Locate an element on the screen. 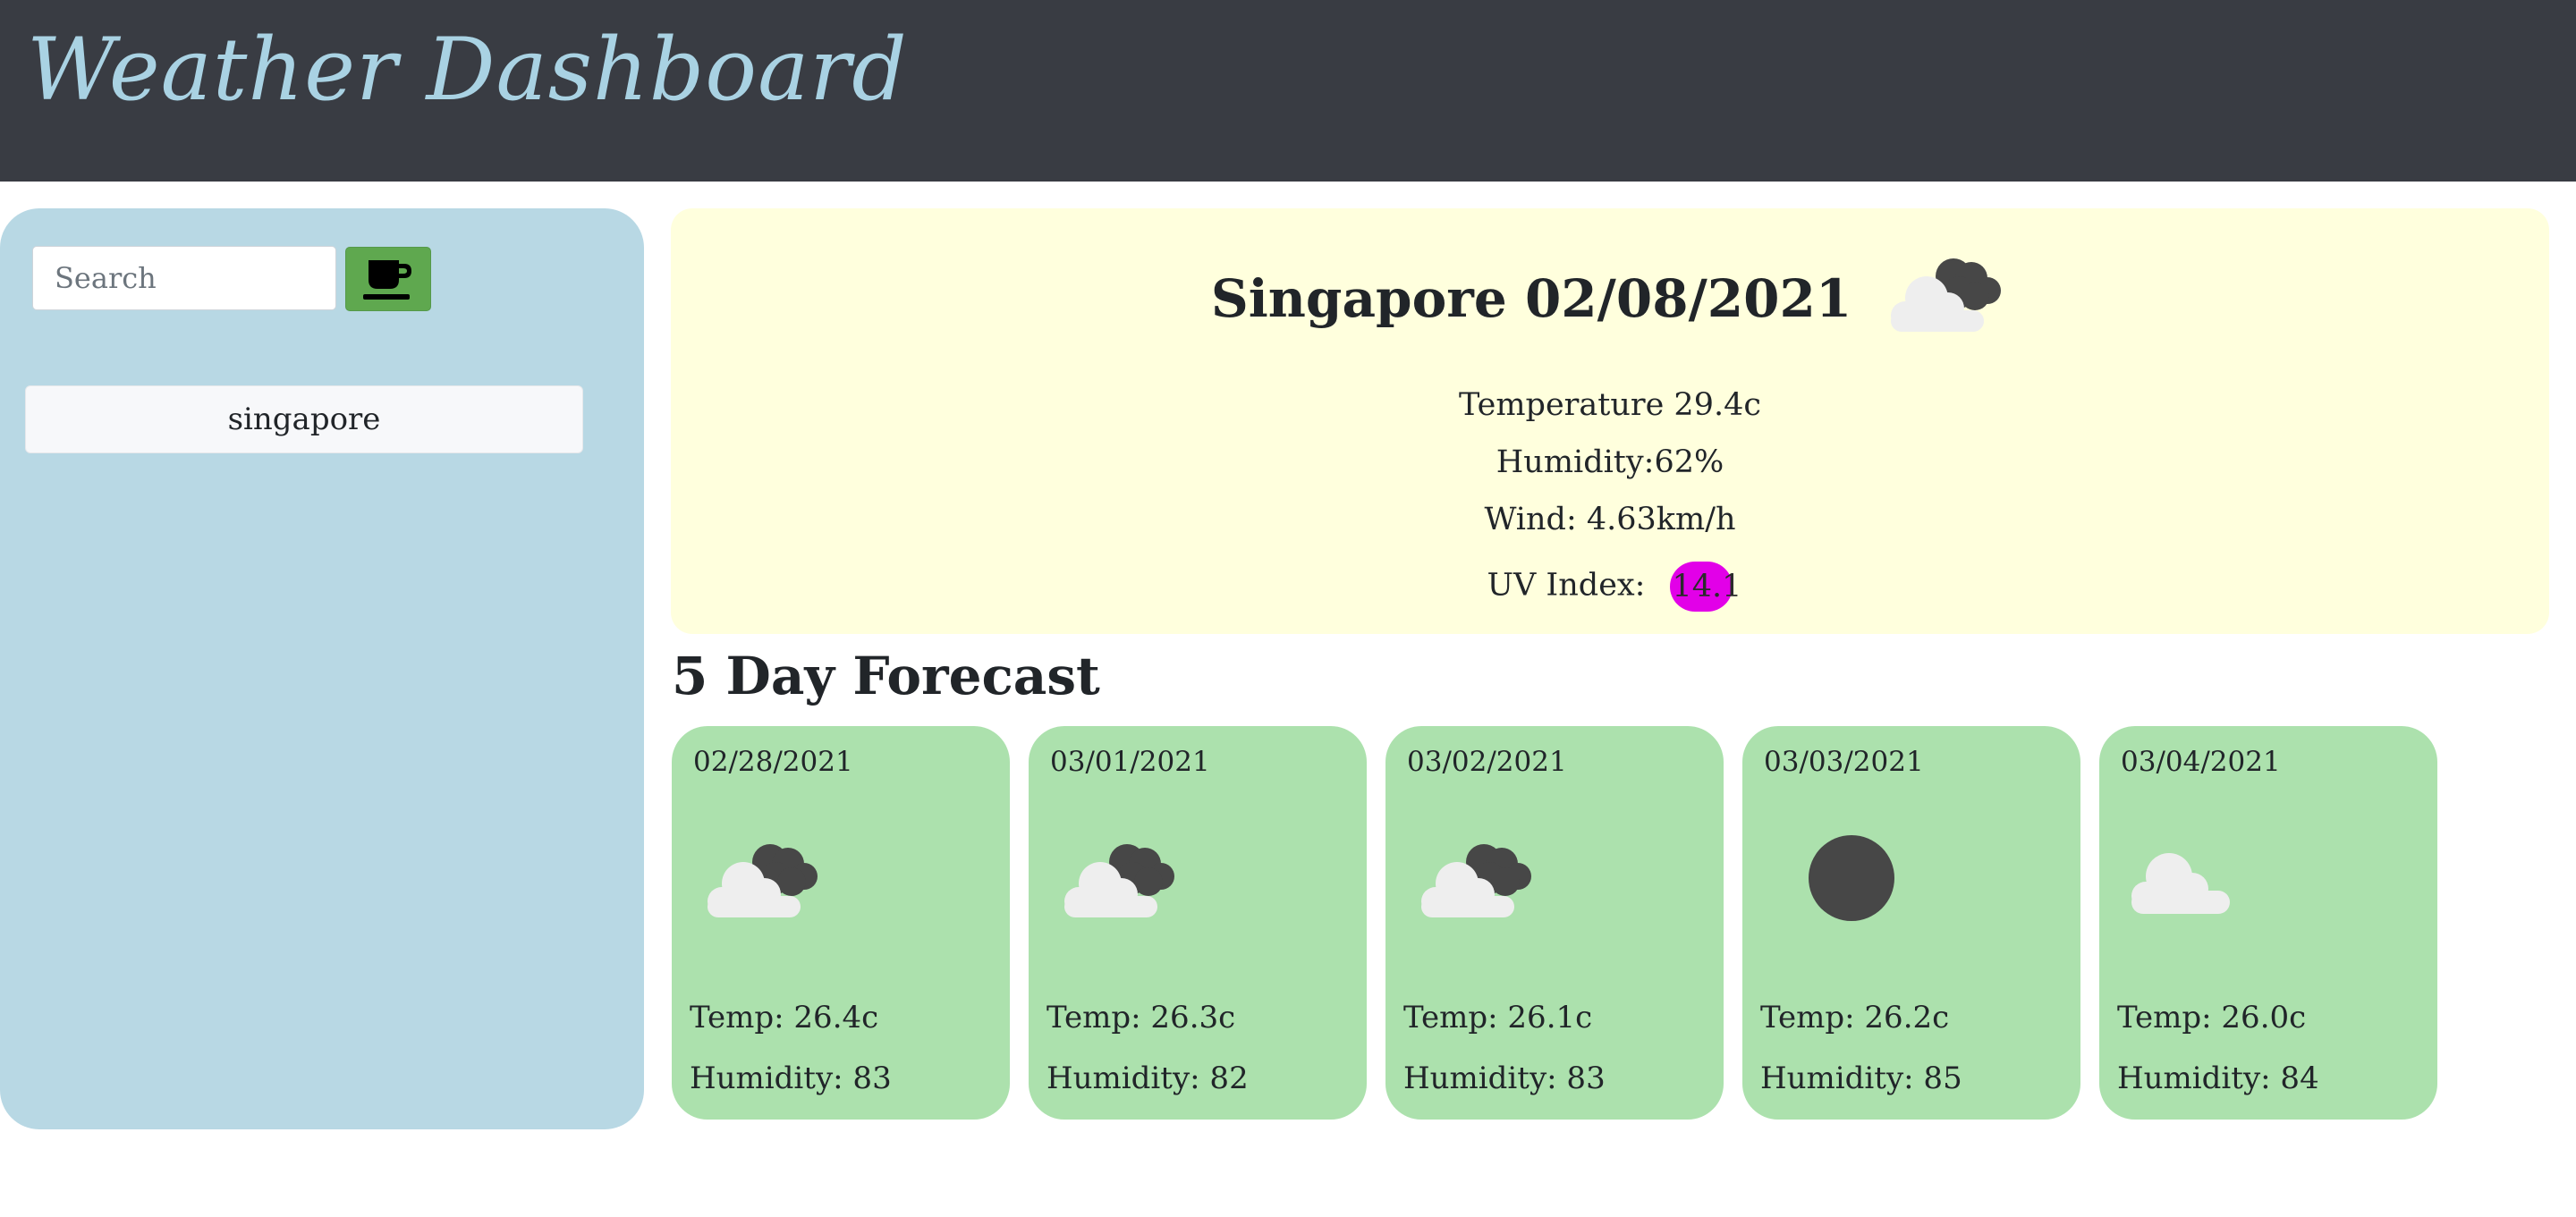 This screenshot has width=2576, height=1217. coffee-cup-icon is located at coordinates (387, 280).